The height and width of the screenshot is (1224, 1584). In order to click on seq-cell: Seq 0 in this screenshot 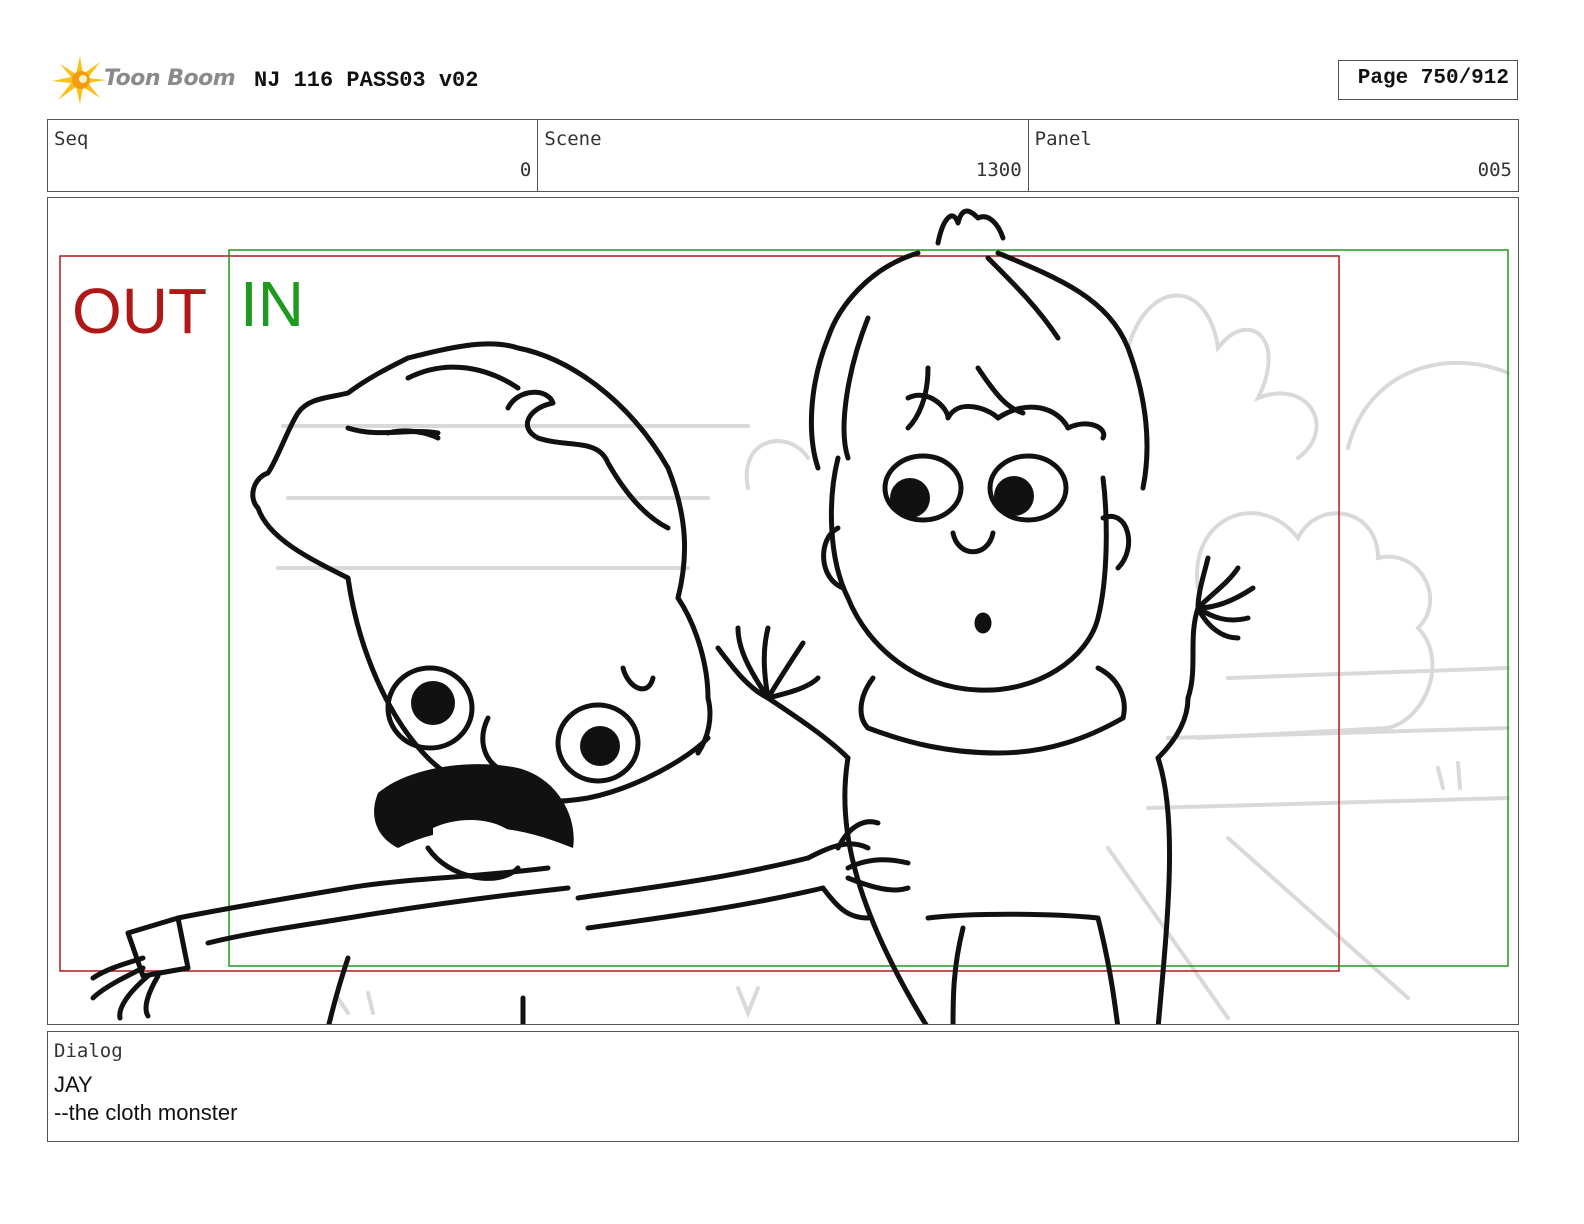, I will do `click(293, 155)`.